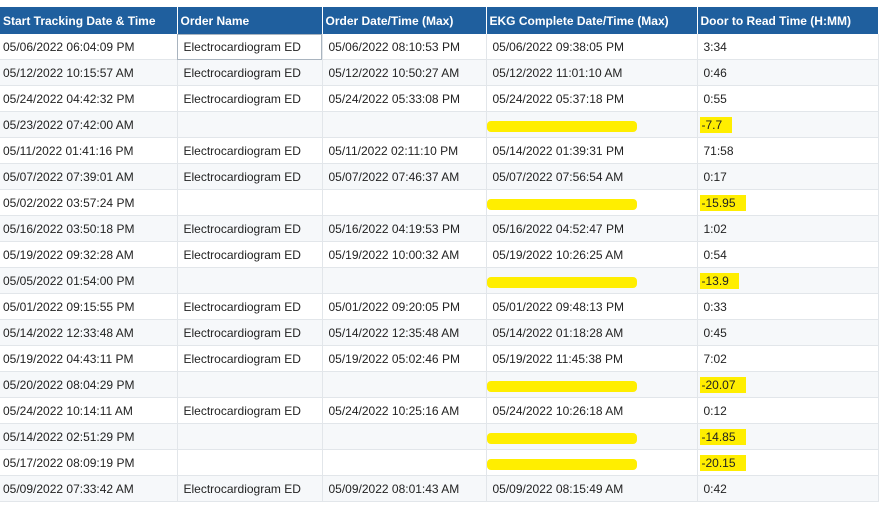 This screenshot has width=882, height=507. I want to click on door-to-read-cell: 0:46, so click(788, 72).